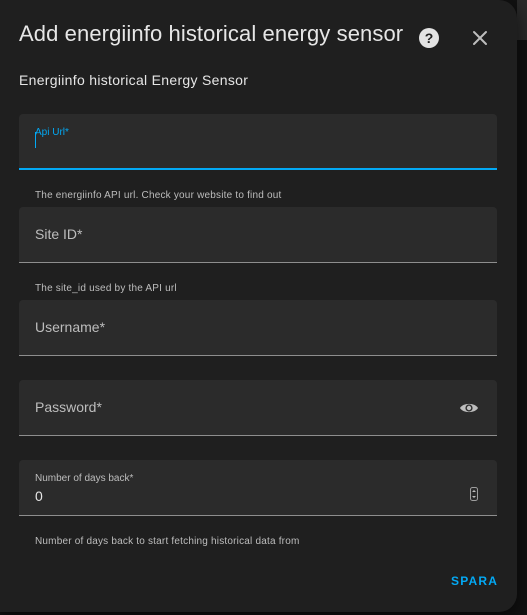 The width and height of the screenshot is (527, 615). What do you see at coordinates (258, 328) in the screenshot?
I see `username-field: Username*` at bounding box center [258, 328].